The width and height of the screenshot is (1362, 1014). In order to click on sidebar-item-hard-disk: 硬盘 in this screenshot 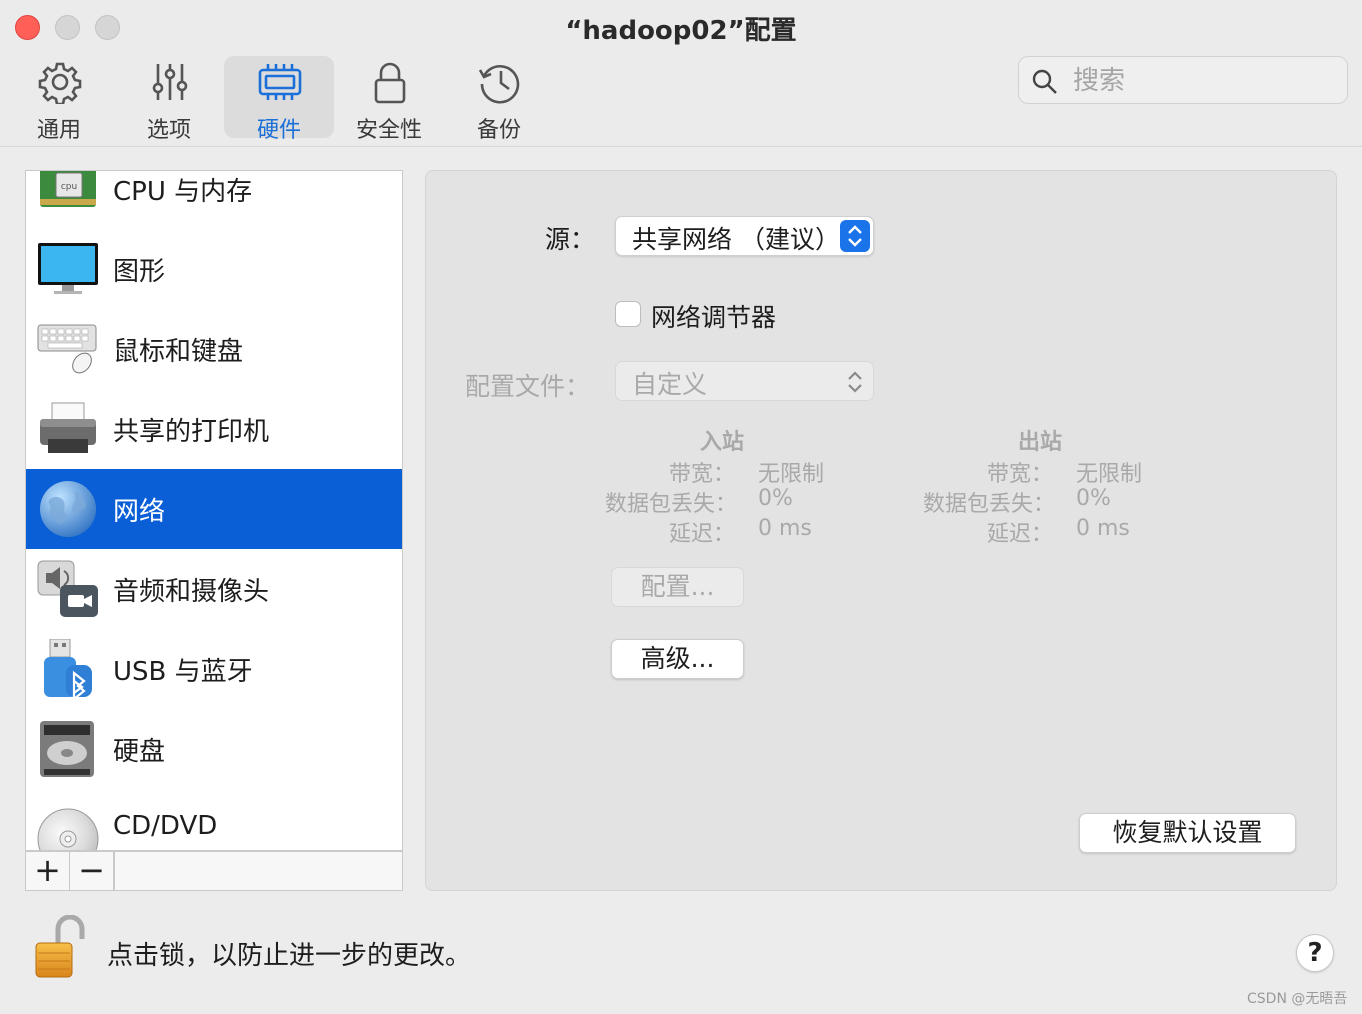, I will do `click(214, 749)`.